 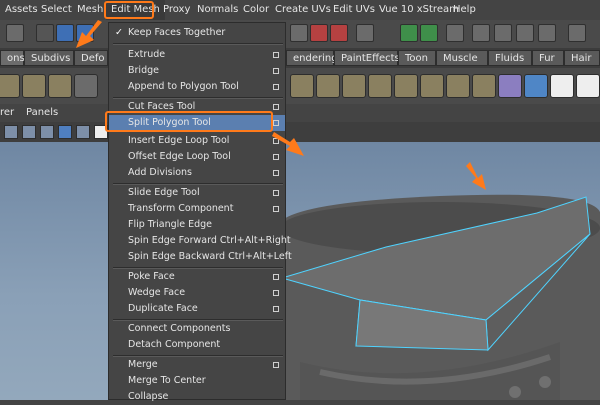 What do you see at coordinates (354, 10) in the screenshot?
I see `menu-edit-uvs: Edit UVs` at bounding box center [354, 10].